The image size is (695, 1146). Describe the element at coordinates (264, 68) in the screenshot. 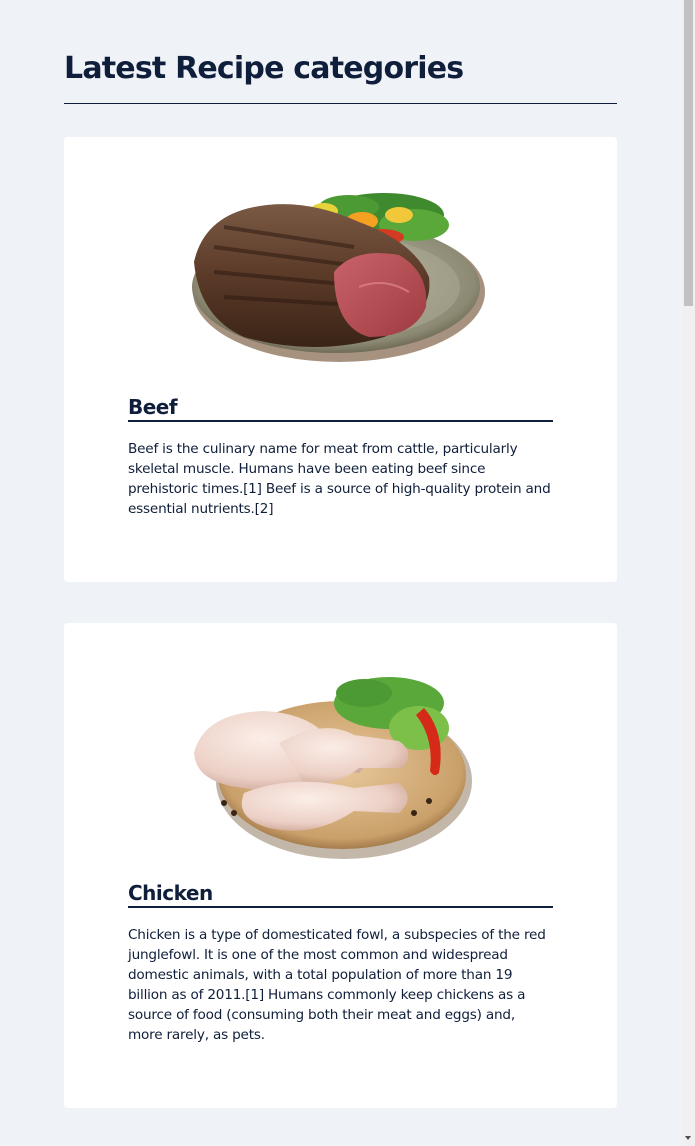

I see `page-title: Latest Recipe categories` at that location.